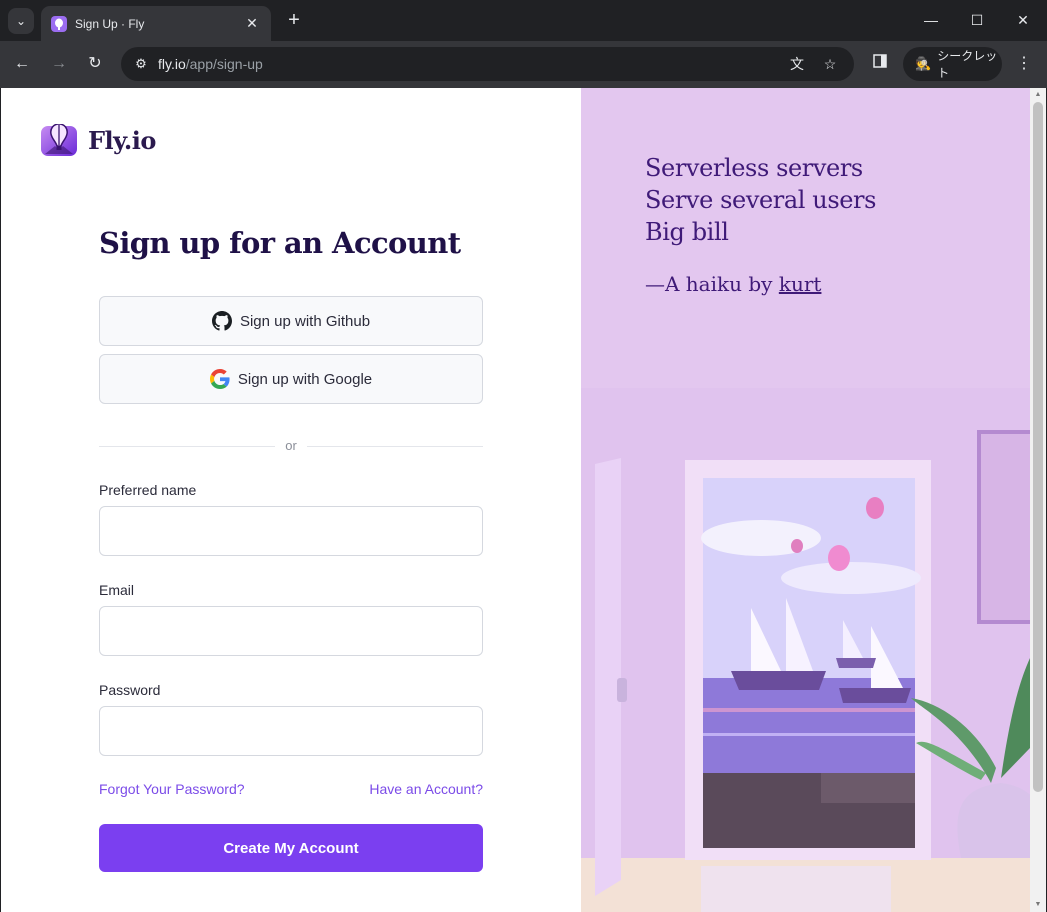  I want to click on tab-search-button: ⌄, so click(21, 21).